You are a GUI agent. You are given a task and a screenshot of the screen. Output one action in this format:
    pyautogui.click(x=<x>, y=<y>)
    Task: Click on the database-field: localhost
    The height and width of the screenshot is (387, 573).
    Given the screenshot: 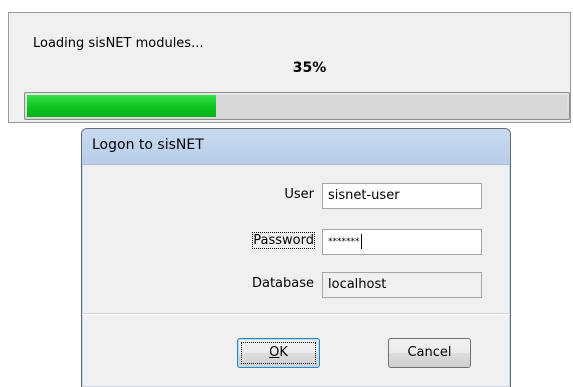 What is the action you would take?
    pyautogui.click(x=402, y=285)
    